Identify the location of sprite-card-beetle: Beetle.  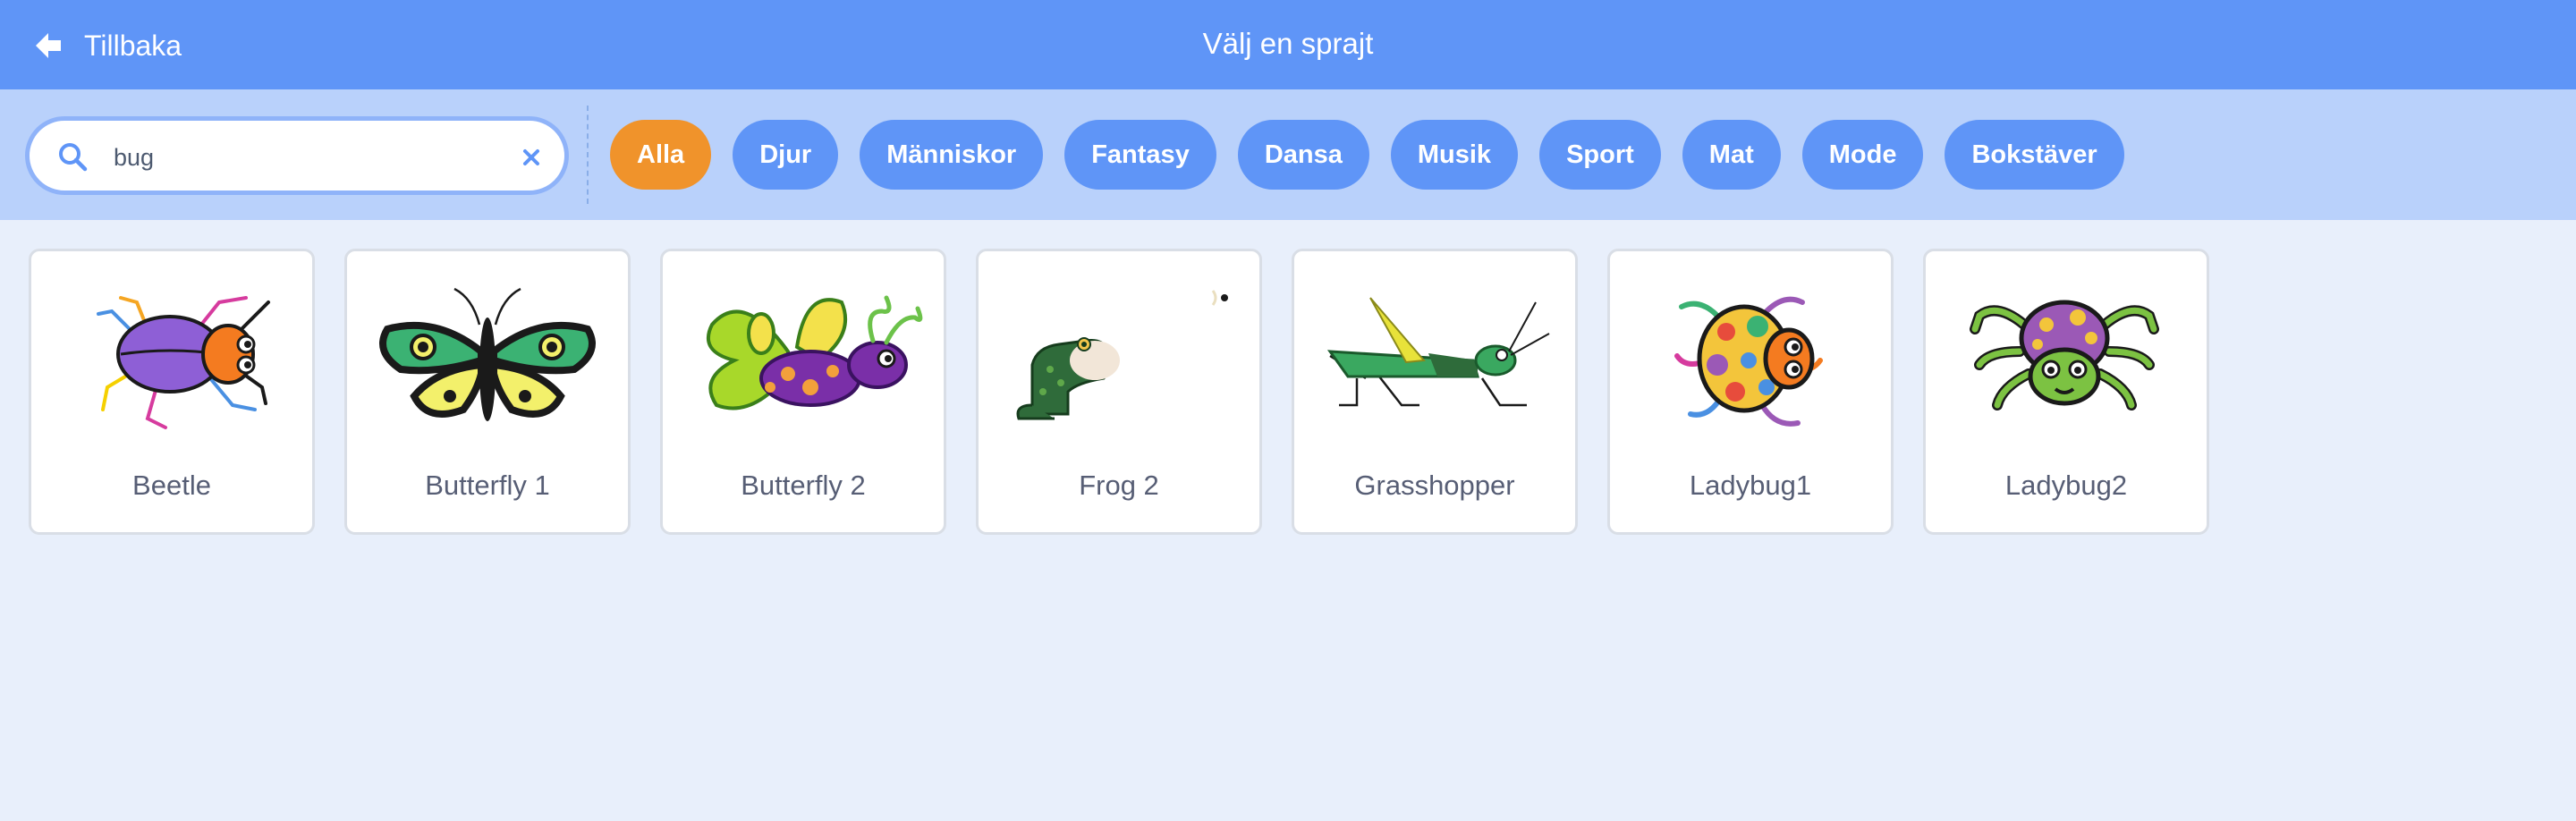
(172, 392).